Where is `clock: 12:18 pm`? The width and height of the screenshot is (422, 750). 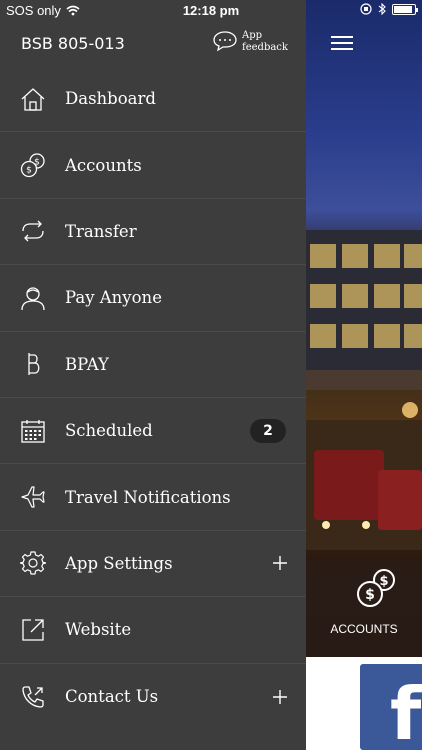 clock: 12:18 pm is located at coordinates (211, 10).